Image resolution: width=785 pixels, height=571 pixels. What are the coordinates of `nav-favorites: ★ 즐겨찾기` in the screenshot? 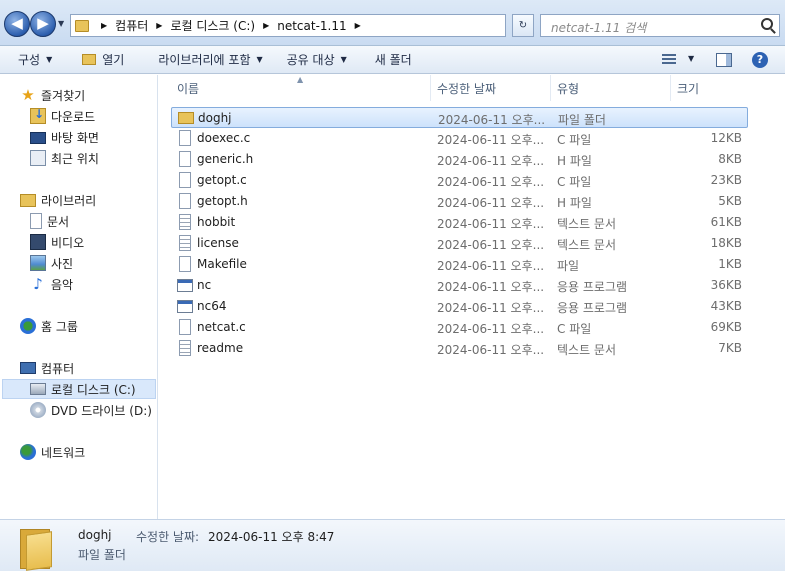 It's located at (52, 95).